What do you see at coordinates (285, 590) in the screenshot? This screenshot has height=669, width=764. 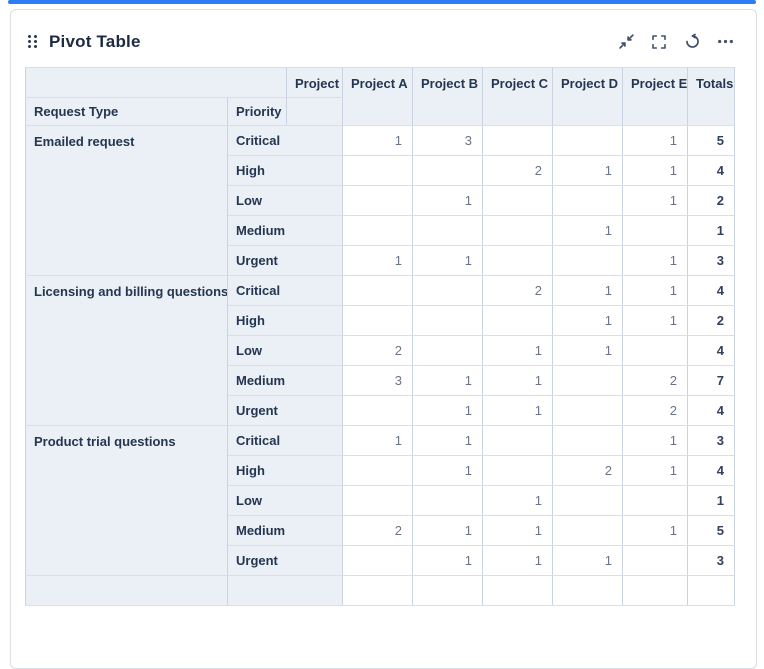 I see `priority-cell` at bounding box center [285, 590].